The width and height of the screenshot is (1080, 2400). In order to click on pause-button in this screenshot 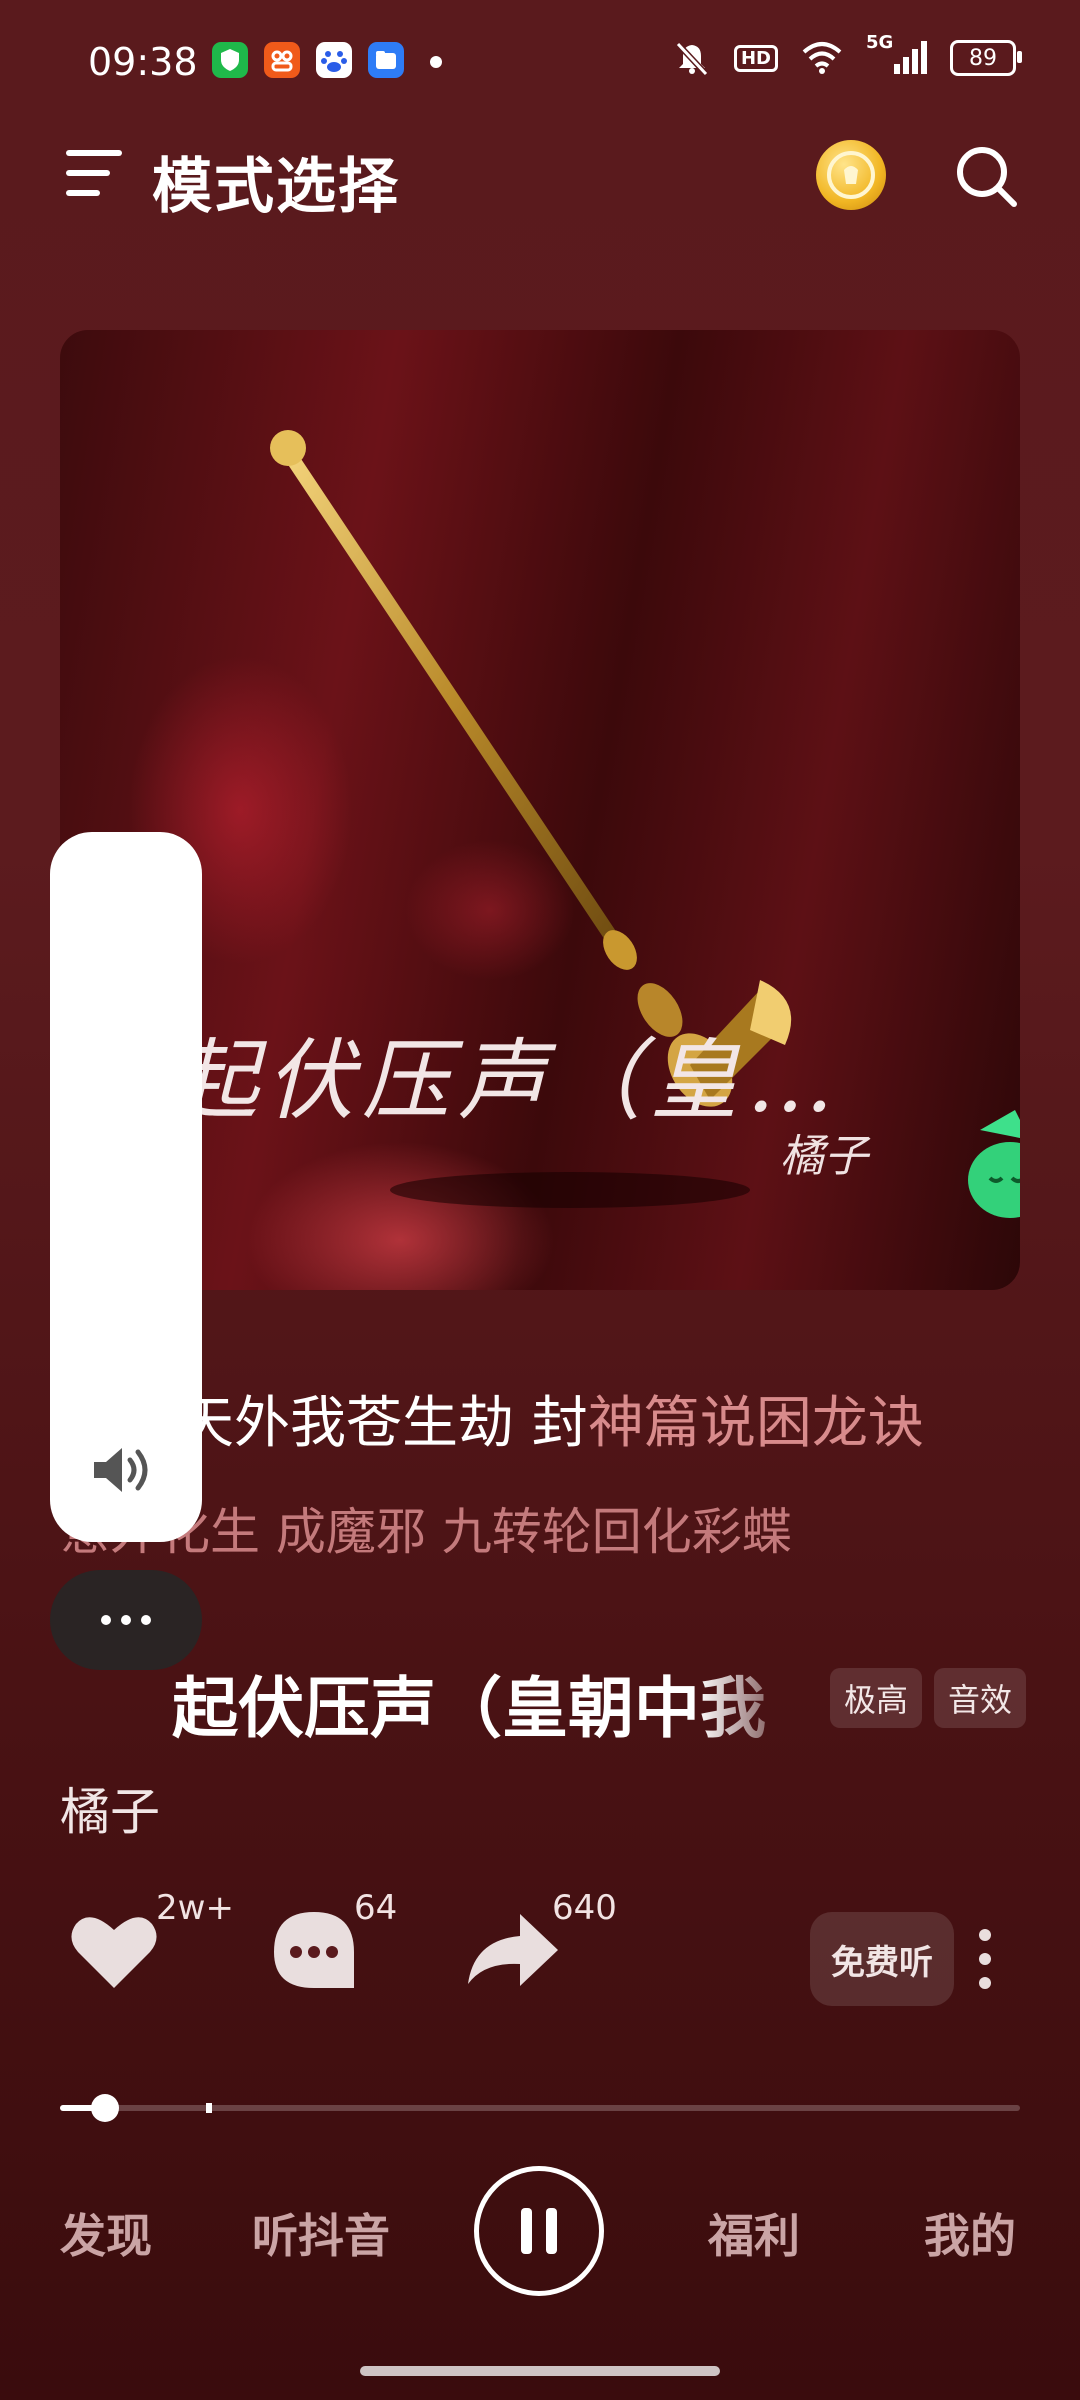, I will do `click(539, 2231)`.